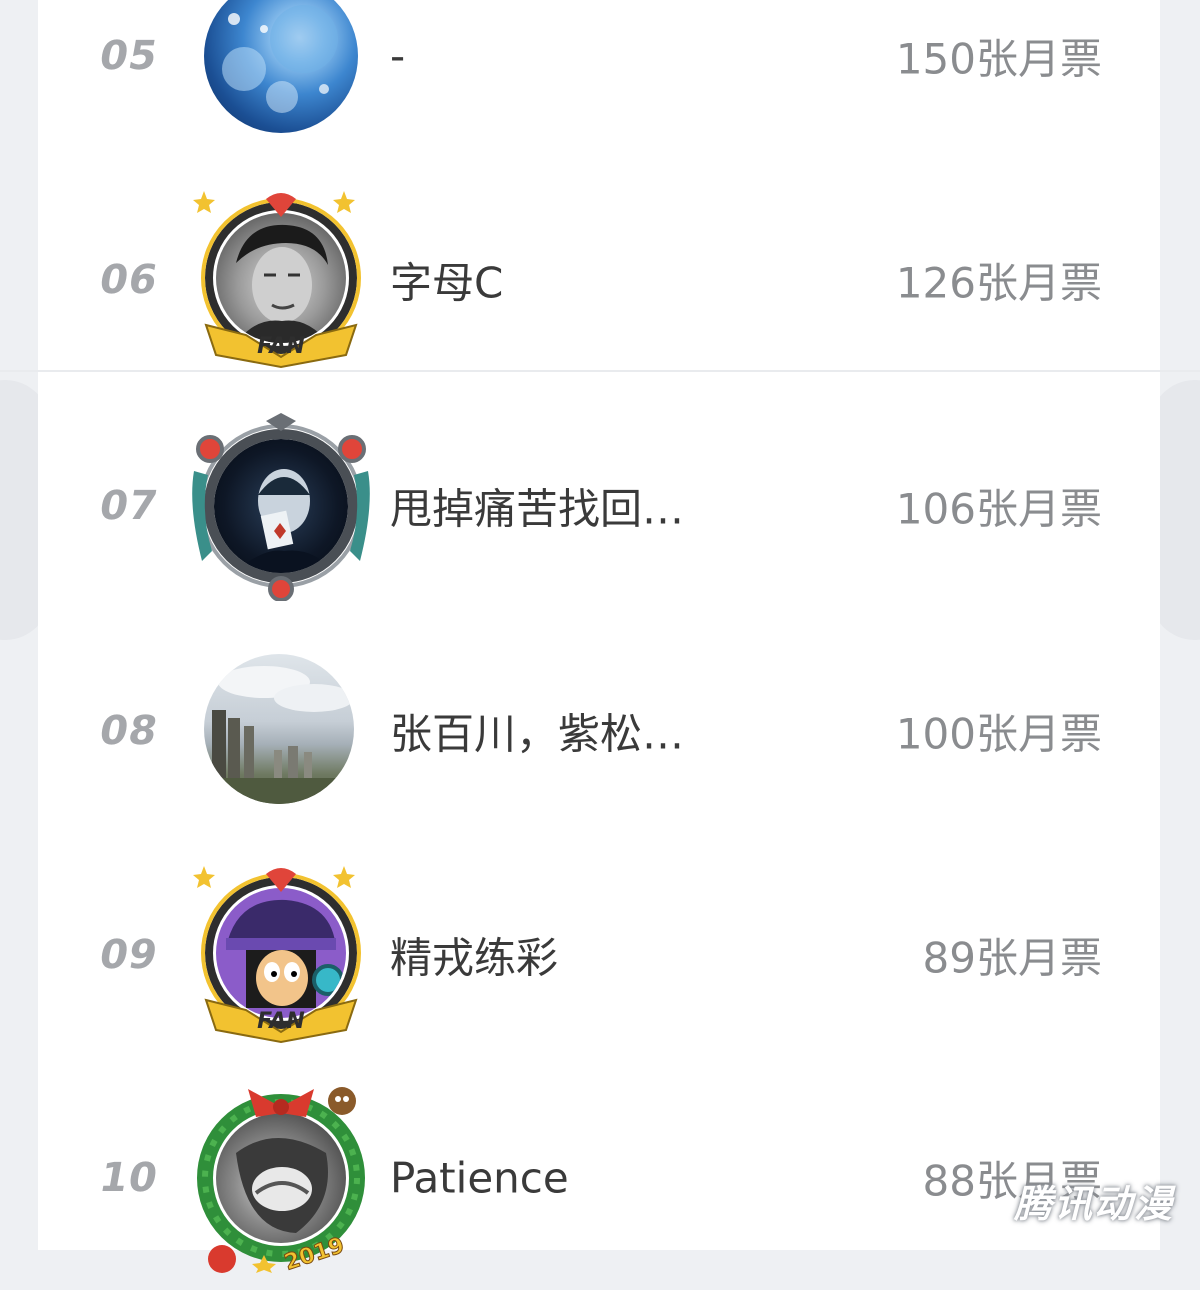 This screenshot has height=1290, width=1200. I want to click on monthly-ticket-count: 100张月票, so click(998, 734).